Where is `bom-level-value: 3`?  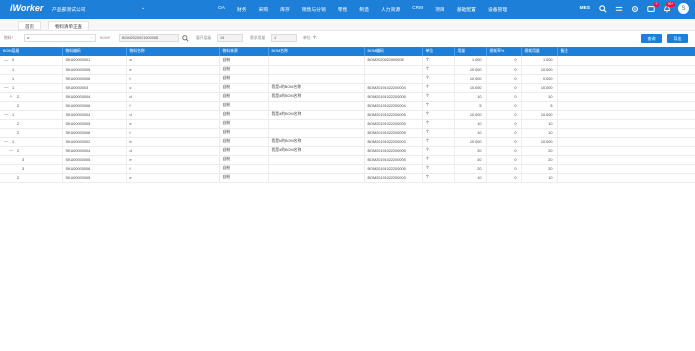 bom-level-value: 3 is located at coordinates (23, 159).